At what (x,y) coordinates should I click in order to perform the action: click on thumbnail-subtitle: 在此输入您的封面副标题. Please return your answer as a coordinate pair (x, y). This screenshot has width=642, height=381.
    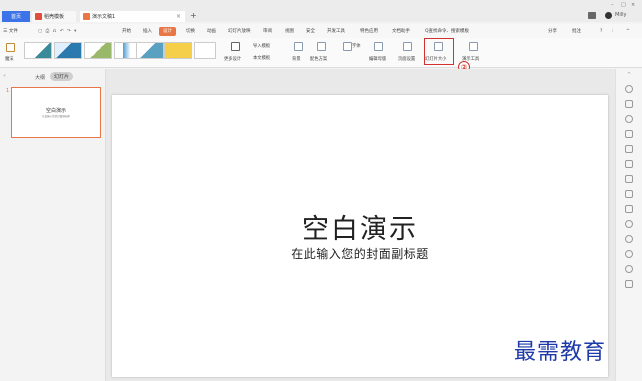
    Looking at the image, I should click on (56, 116).